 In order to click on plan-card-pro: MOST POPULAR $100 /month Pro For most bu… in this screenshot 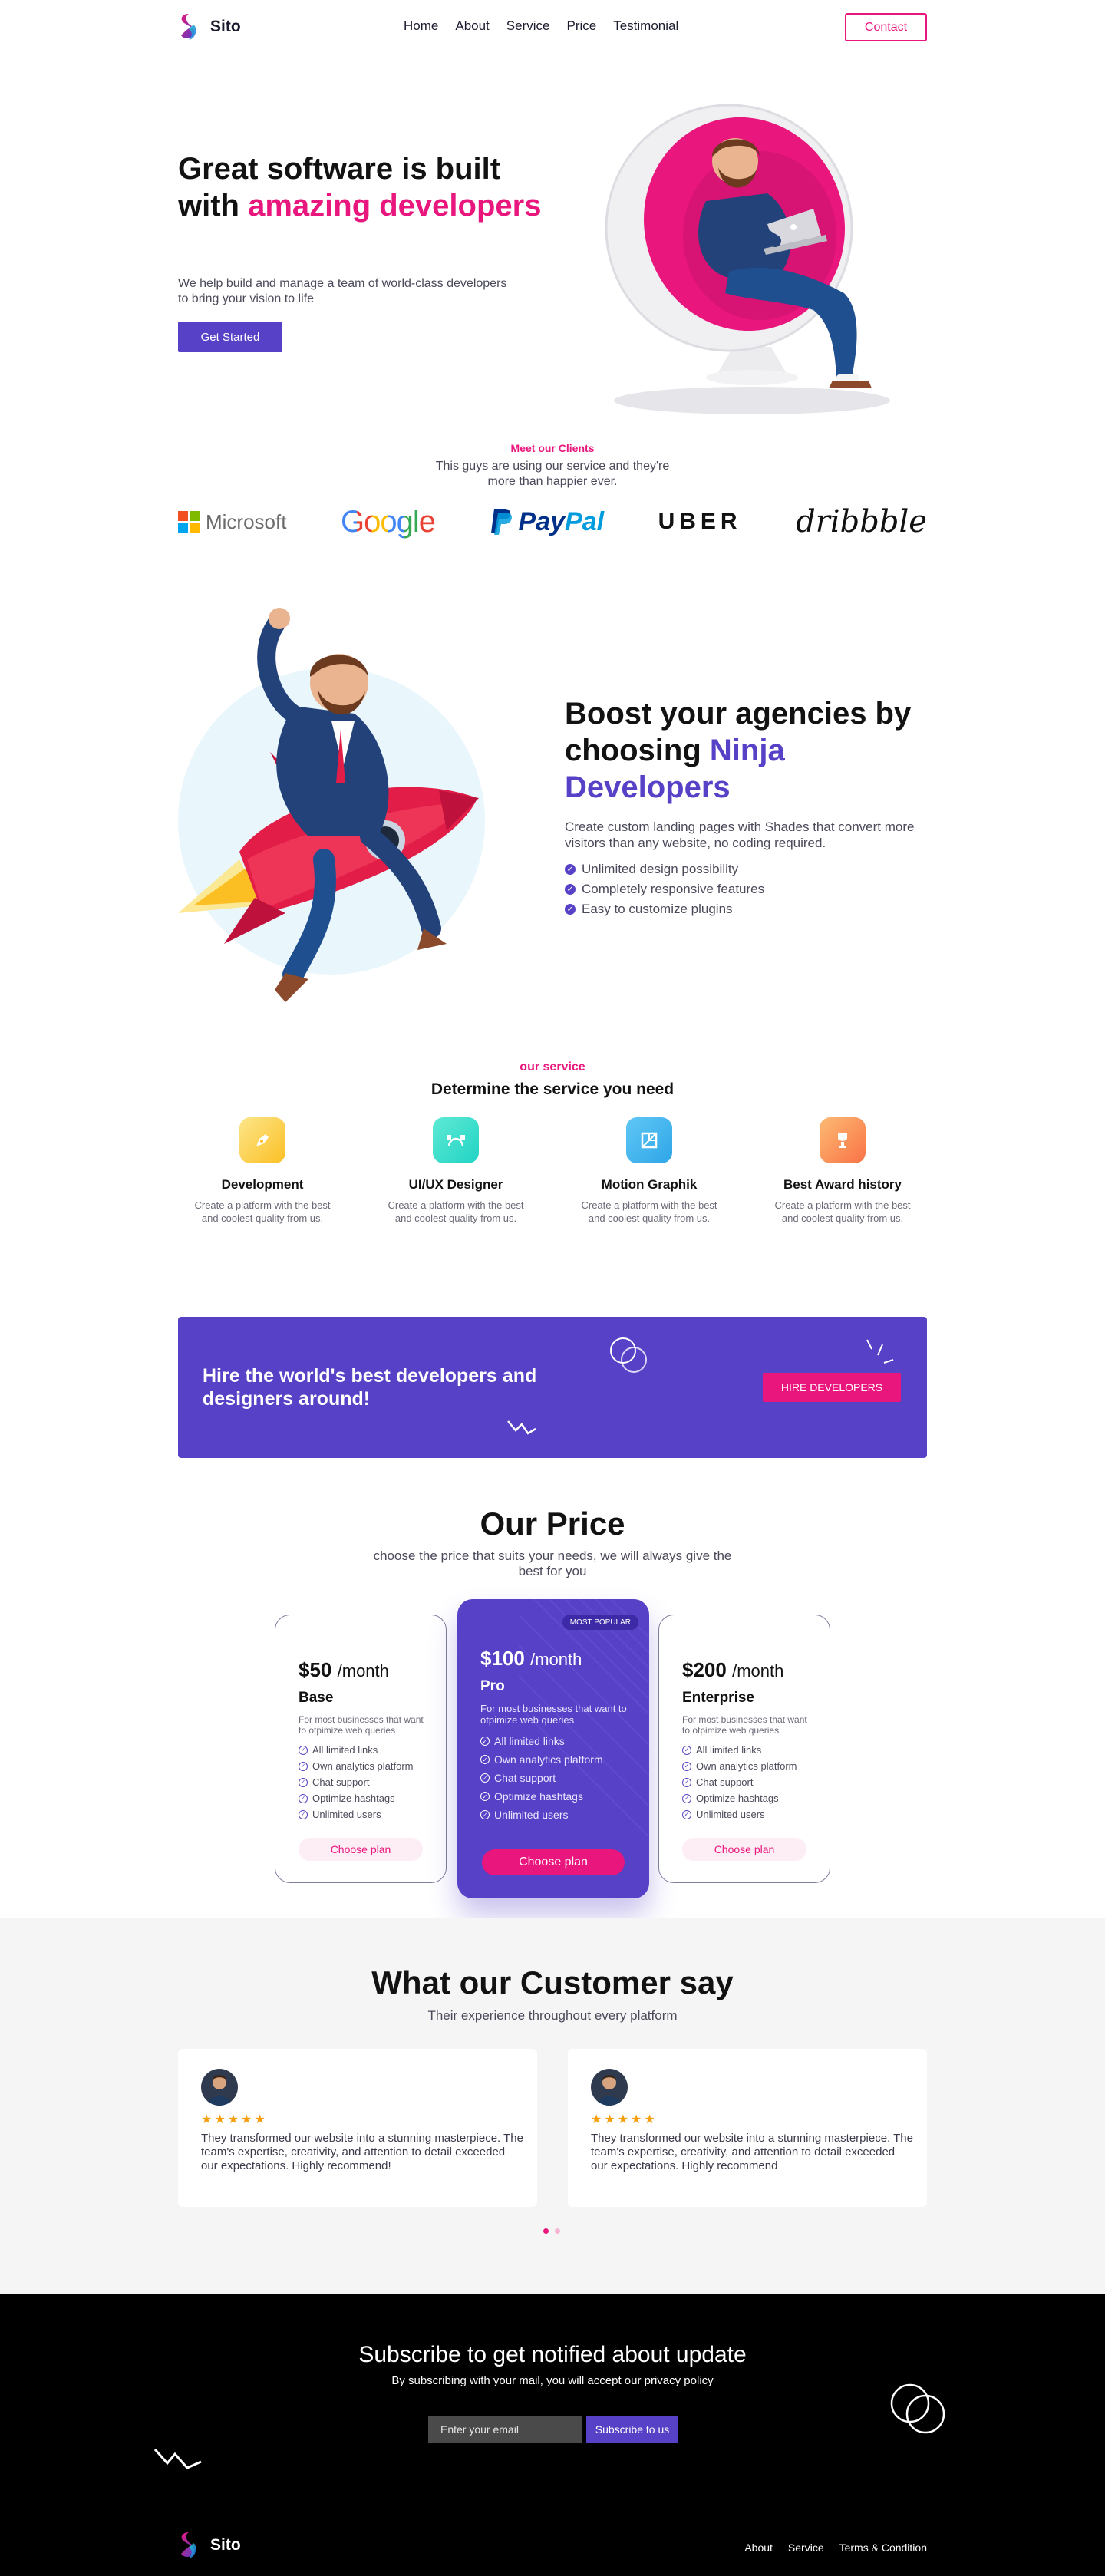, I will do `click(553, 1748)`.